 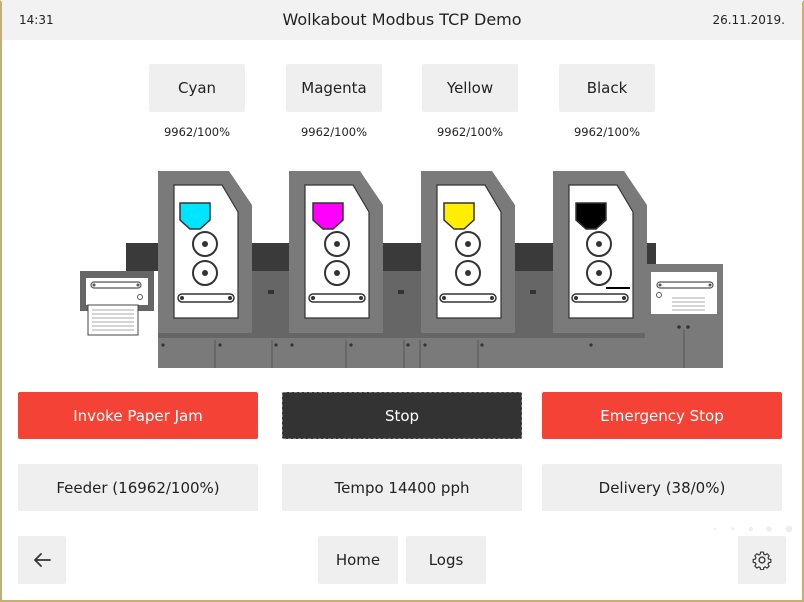 I want to click on gear-icon, so click(x=762, y=560).